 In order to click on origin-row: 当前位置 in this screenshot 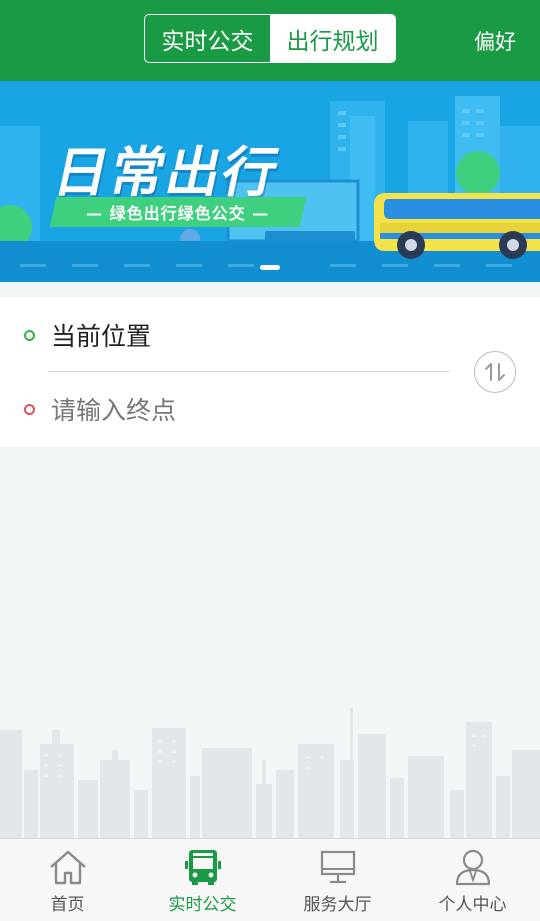, I will do `click(87, 335)`.